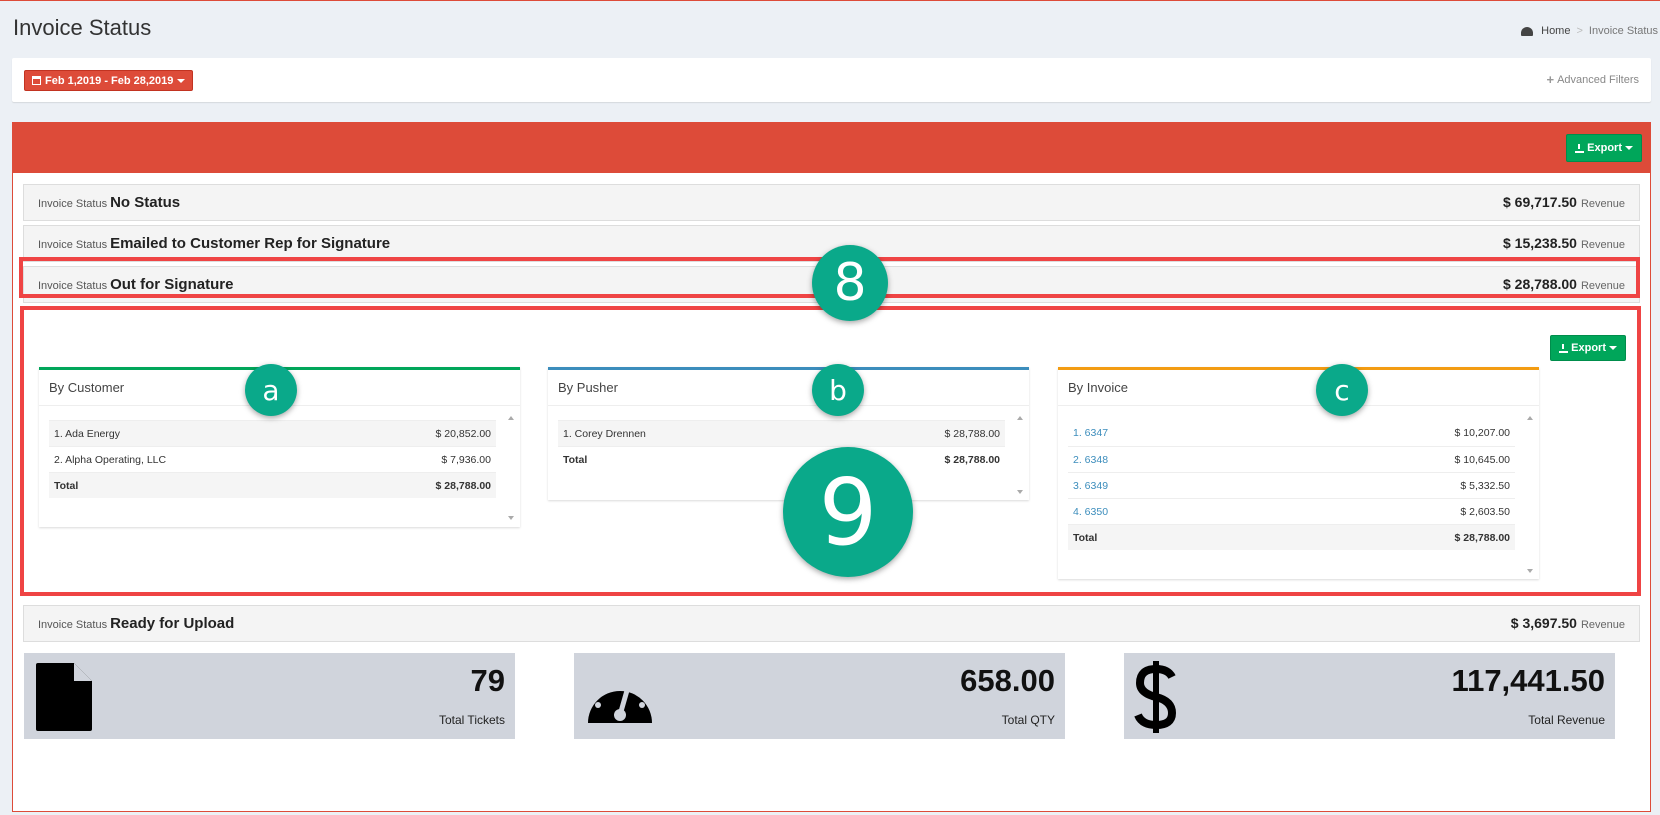 This screenshot has height=815, width=1660. I want to click on status-amount: $ 69,717.50, so click(1539, 201).